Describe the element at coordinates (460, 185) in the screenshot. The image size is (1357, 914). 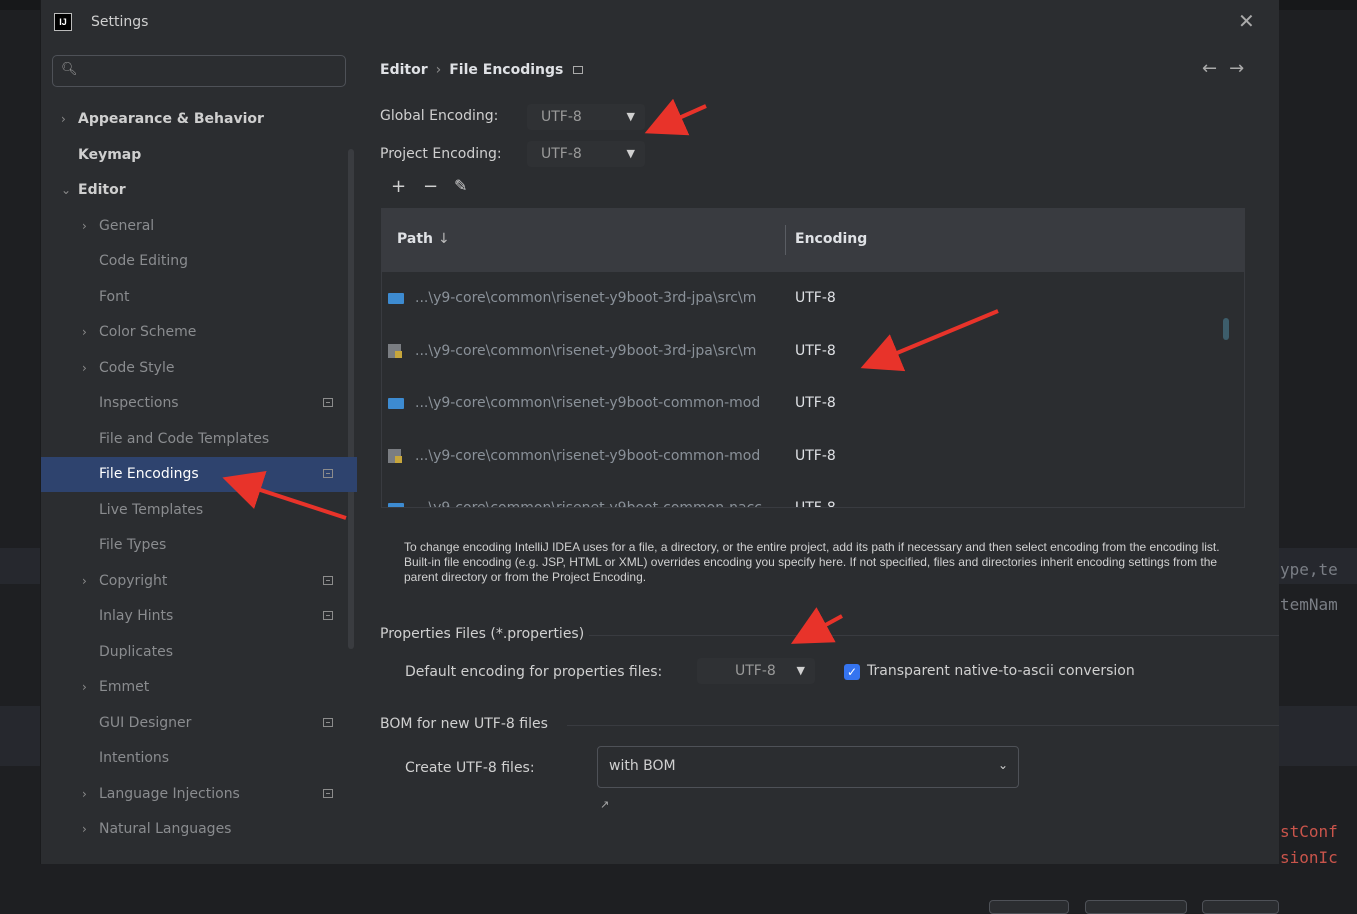
I see `edit-icon: ✎` at that location.